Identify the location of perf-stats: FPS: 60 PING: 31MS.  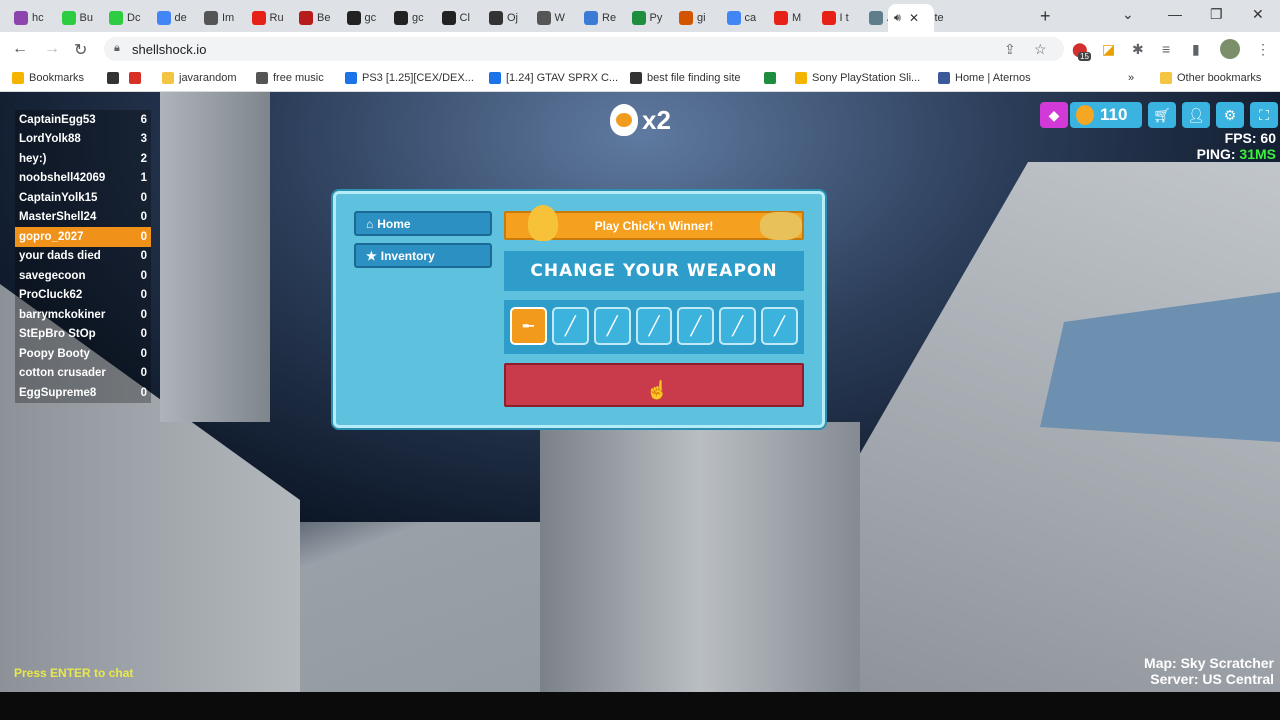
(1236, 146).